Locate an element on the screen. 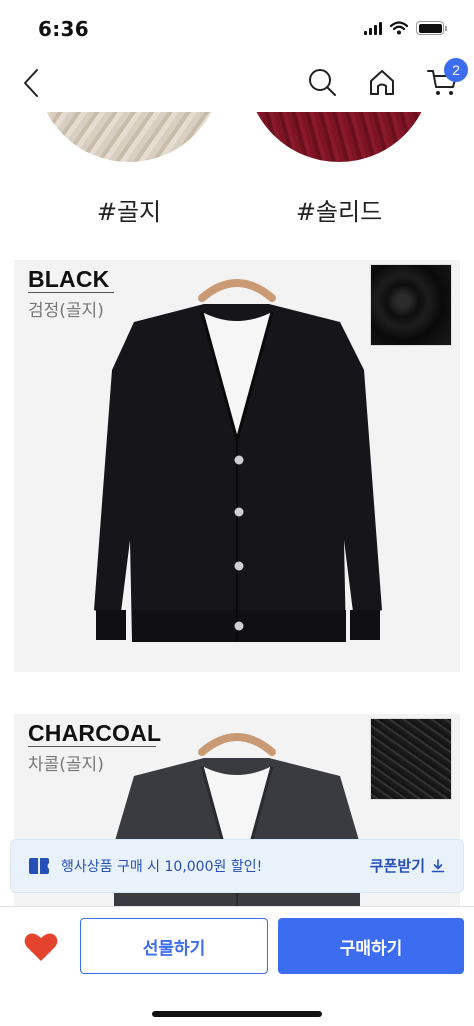  back-button is located at coordinates (31, 83).